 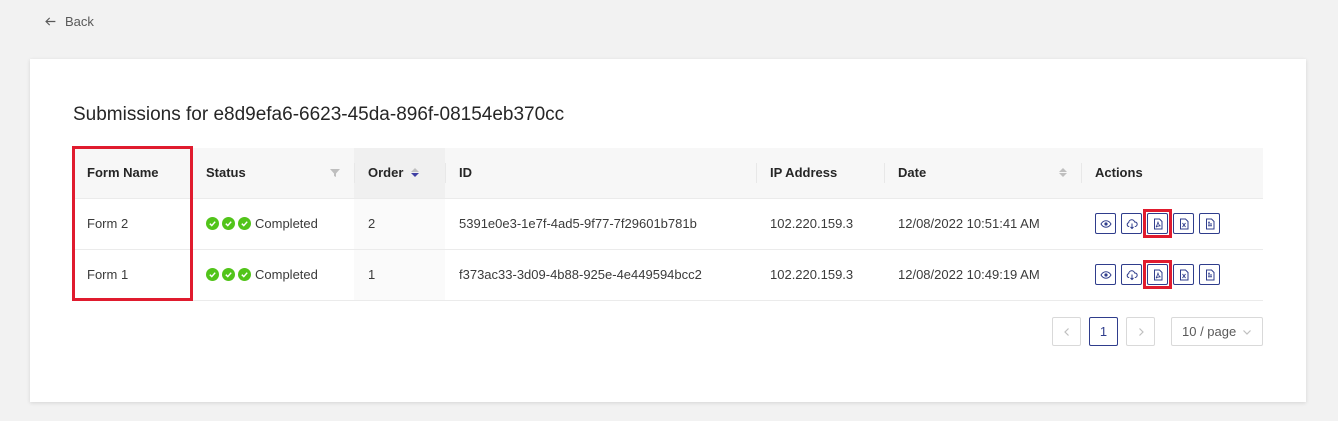 What do you see at coordinates (132, 173) in the screenshot?
I see `column-header-form-name: Form Name` at bounding box center [132, 173].